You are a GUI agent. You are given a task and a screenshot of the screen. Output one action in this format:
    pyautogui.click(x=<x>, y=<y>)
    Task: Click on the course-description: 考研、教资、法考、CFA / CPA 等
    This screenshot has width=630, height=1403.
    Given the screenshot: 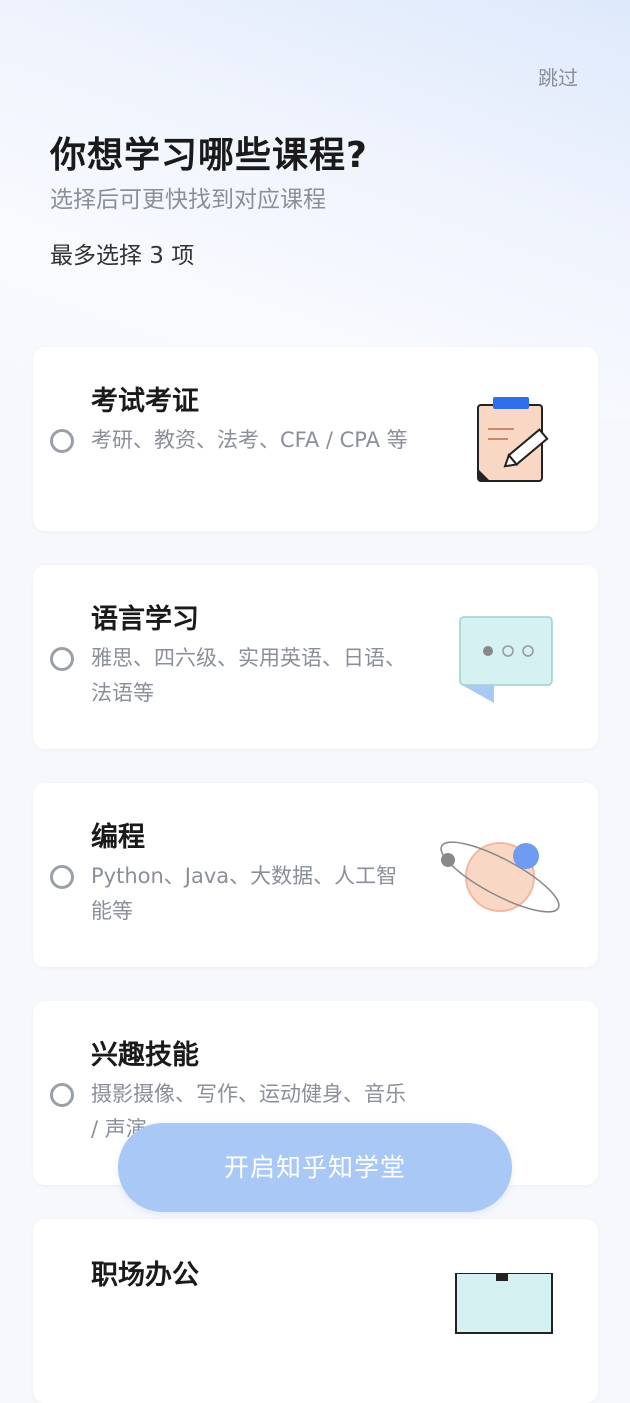 What is the action you would take?
    pyautogui.click(x=249, y=440)
    